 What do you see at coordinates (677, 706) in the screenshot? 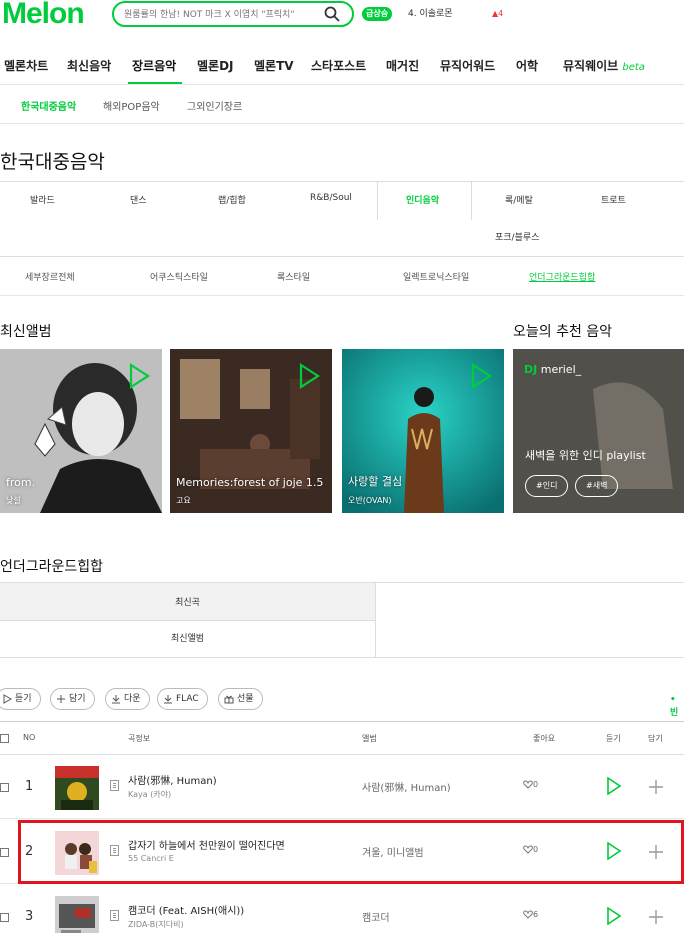
I see `right-marker: • 빈` at bounding box center [677, 706].